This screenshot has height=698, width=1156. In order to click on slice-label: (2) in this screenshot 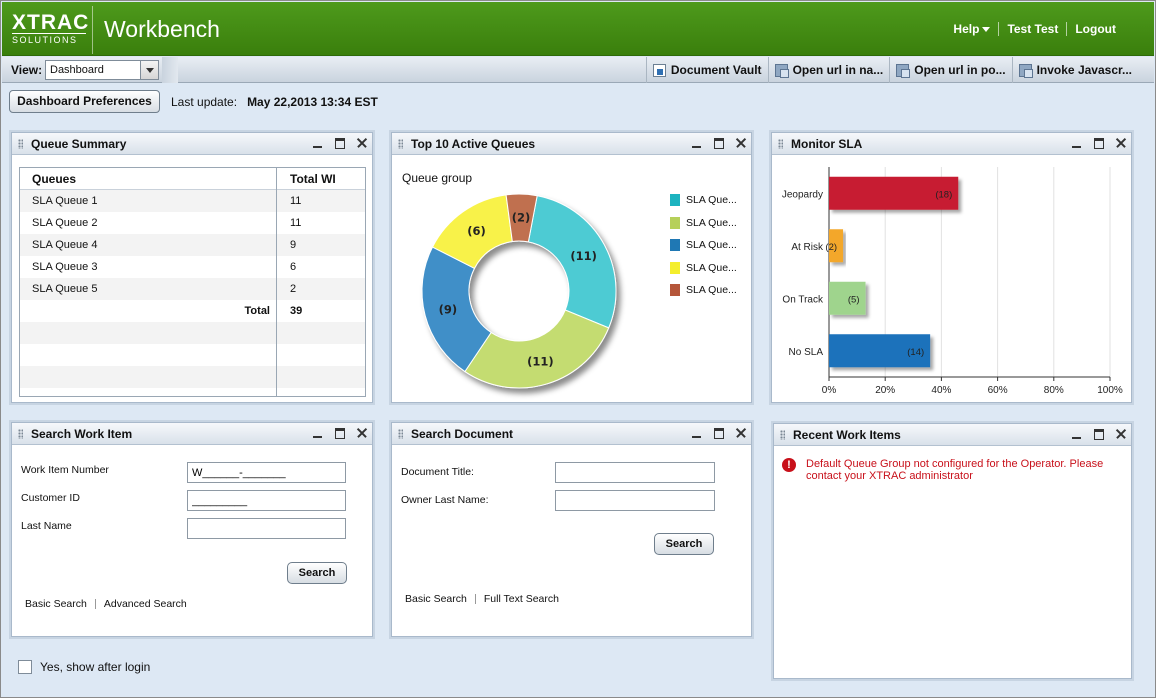, I will do `click(521, 218)`.